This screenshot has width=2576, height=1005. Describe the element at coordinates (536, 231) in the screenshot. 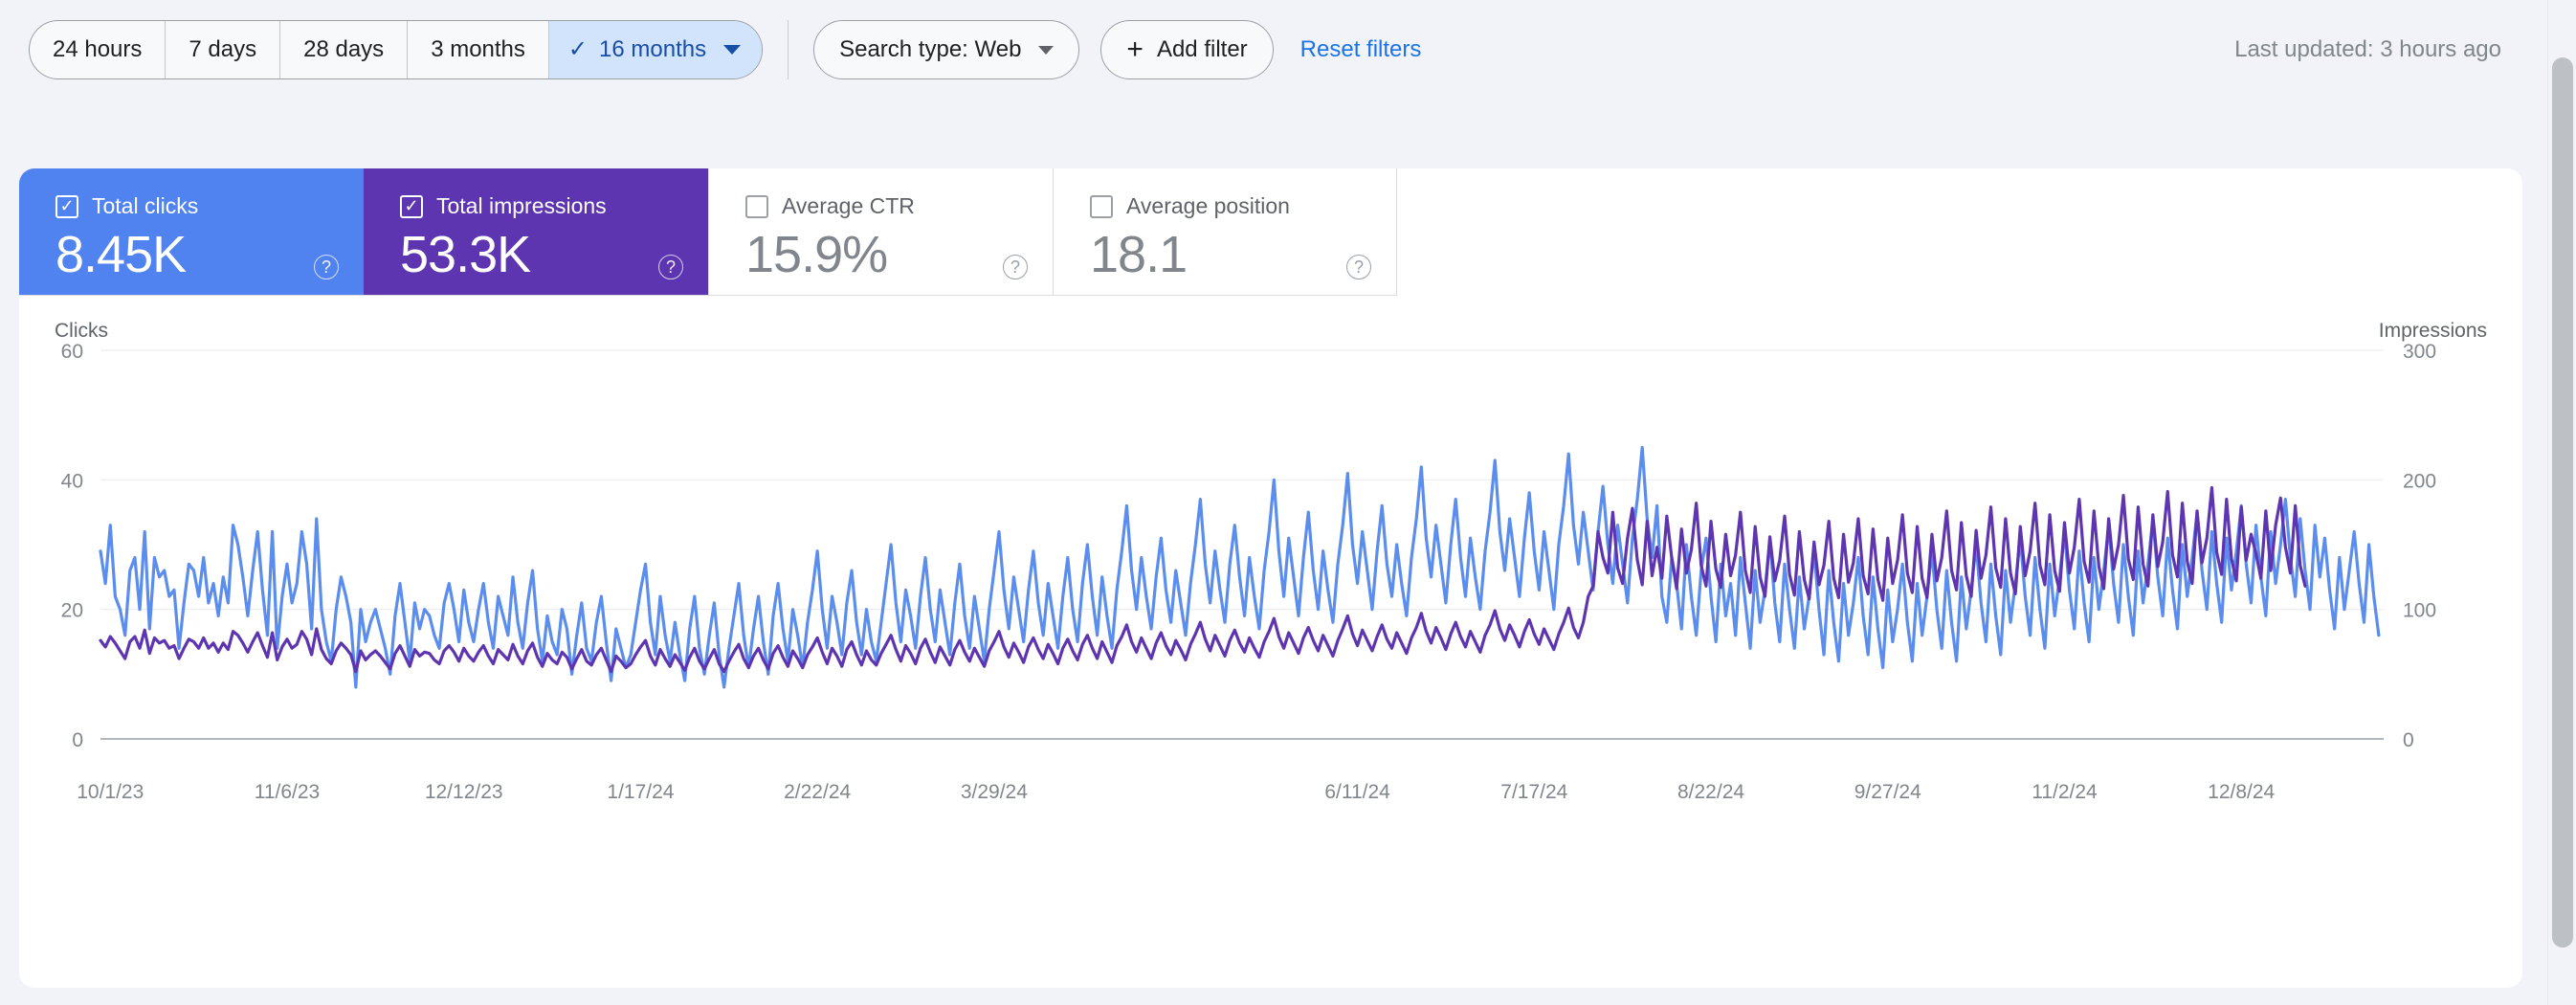

I see `metric-card-total-impressions: ✓ Total impressions 53.3K ?` at that location.